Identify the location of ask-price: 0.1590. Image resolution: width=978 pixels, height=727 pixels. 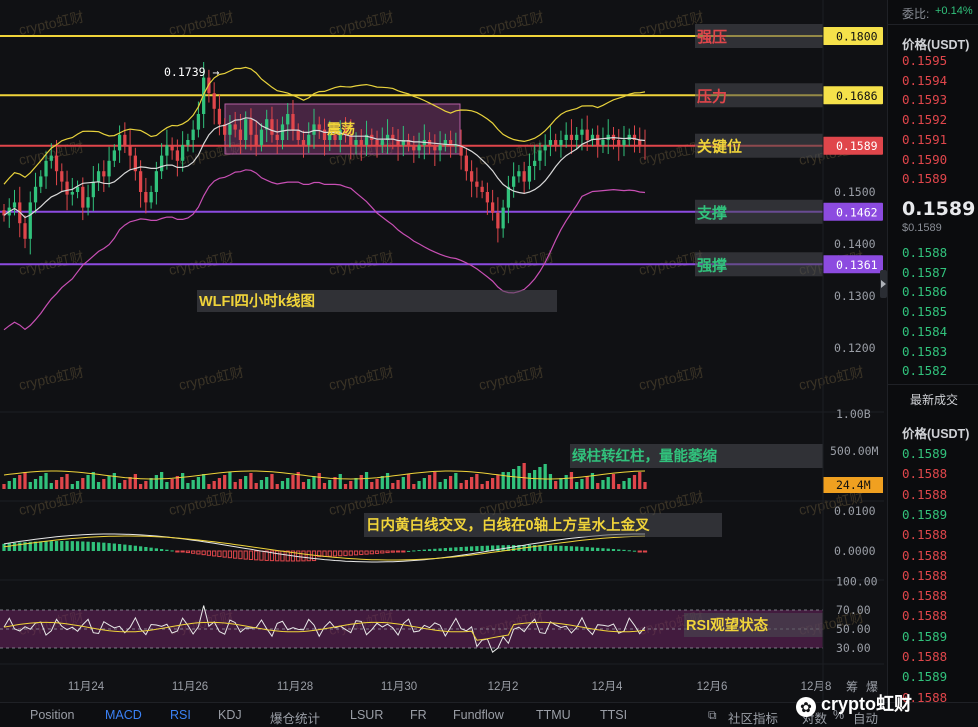
(924, 159).